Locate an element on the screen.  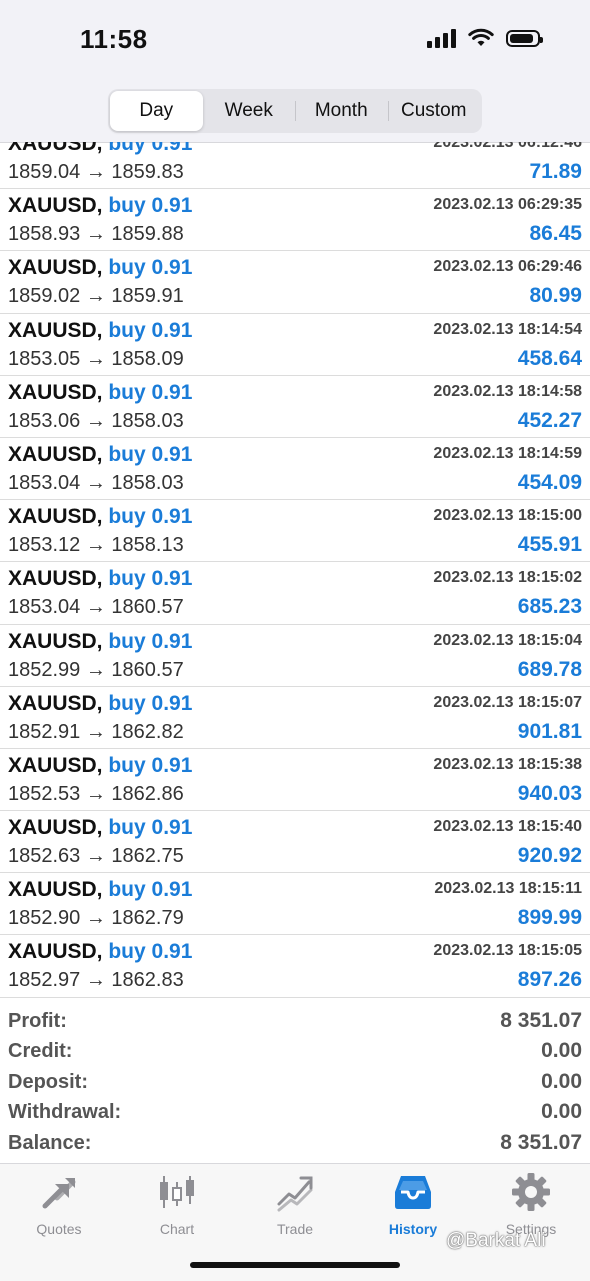
trade-prices: 1853.06 → 1858.03 is located at coordinates (96, 421).